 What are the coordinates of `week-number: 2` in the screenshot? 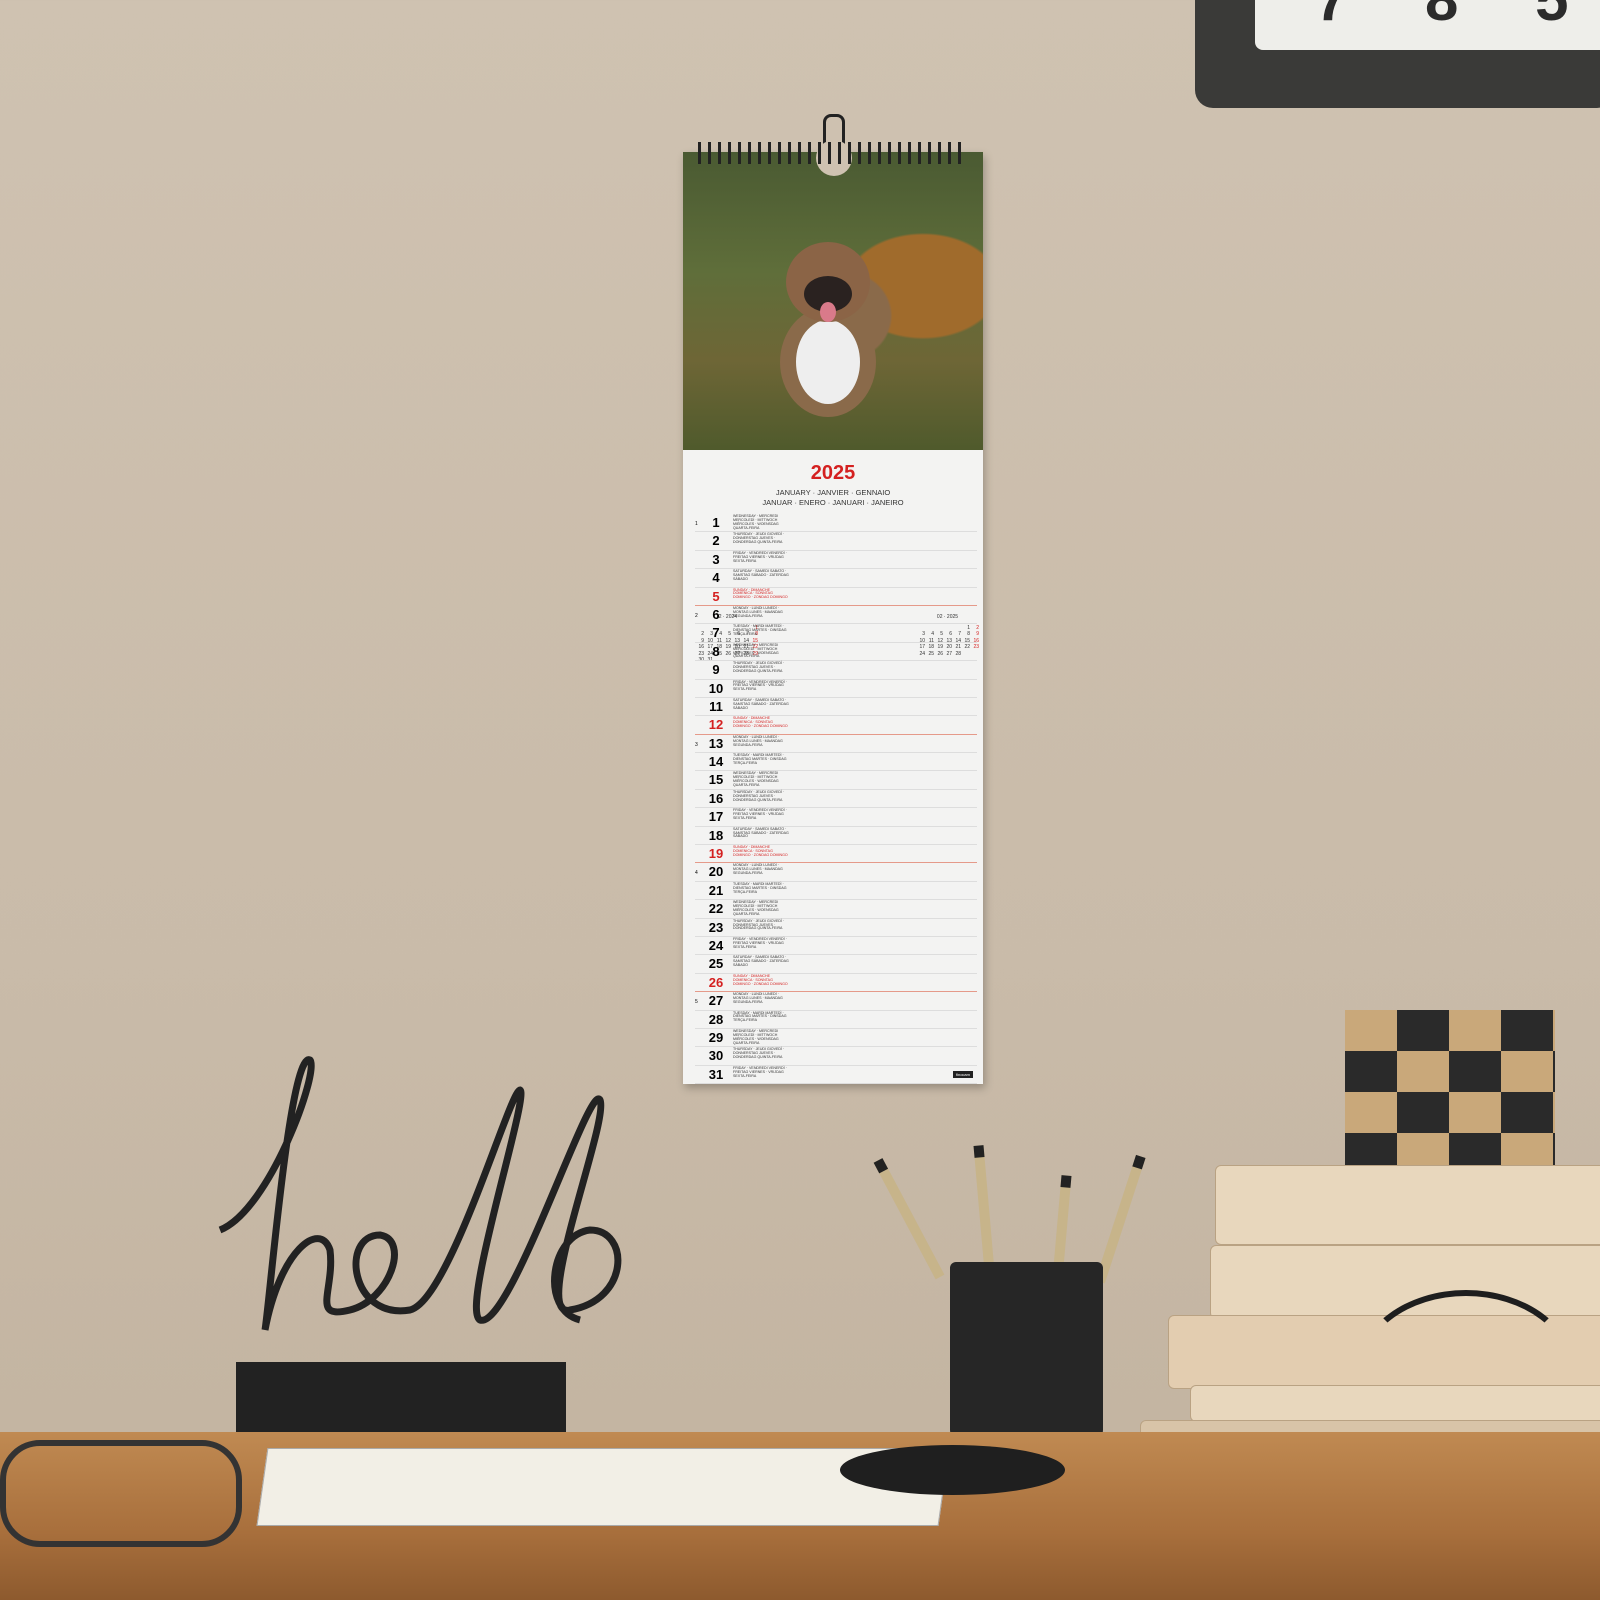 It's located at (696, 615).